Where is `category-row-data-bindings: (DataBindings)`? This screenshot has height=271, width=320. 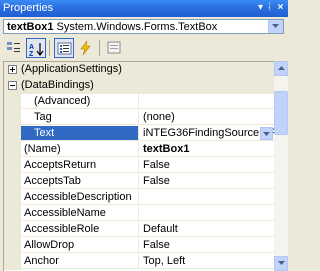 category-row-data-bindings: (DataBindings) is located at coordinates (139, 86).